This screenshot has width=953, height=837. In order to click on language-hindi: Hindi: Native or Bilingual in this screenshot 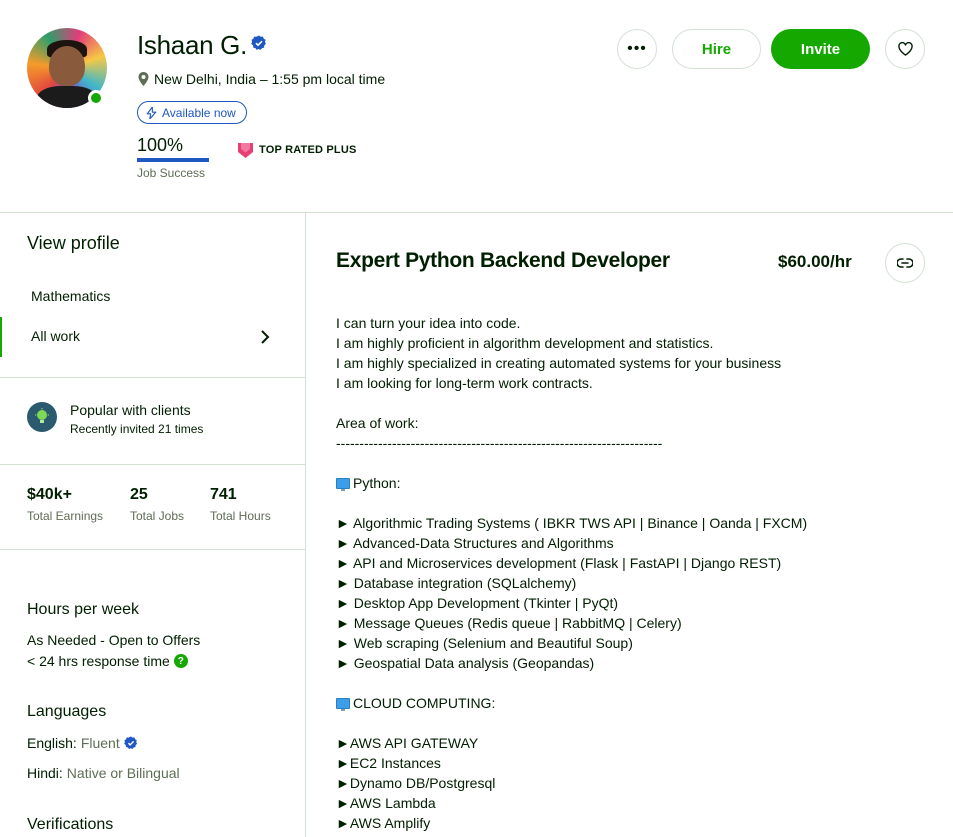, I will do `click(103, 773)`.